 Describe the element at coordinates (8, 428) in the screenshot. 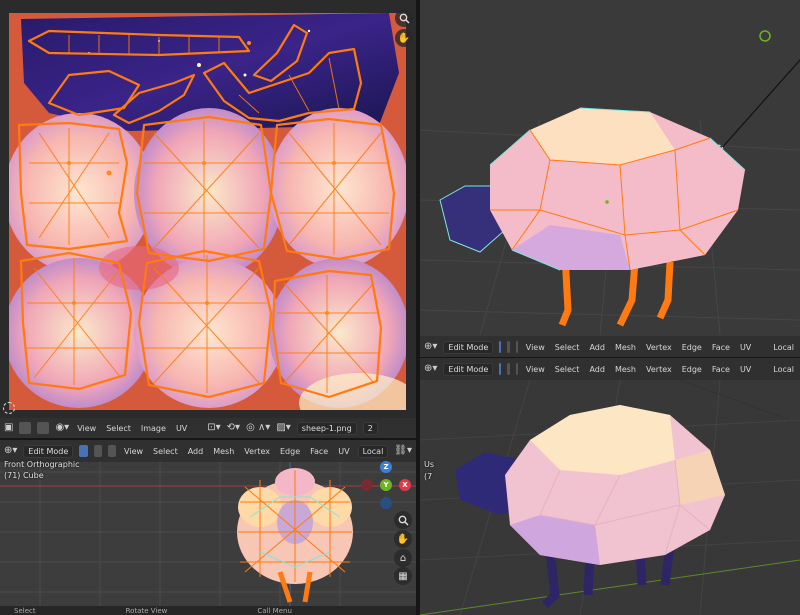

I see `editor-type-icon: ▣` at that location.